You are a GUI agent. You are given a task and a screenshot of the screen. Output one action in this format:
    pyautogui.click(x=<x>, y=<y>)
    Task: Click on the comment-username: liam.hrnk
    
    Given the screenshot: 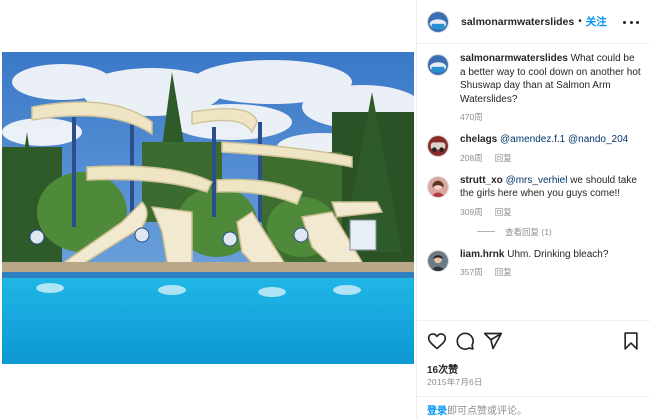 What is the action you would take?
    pyautogui.click(x=482, y=254)
    